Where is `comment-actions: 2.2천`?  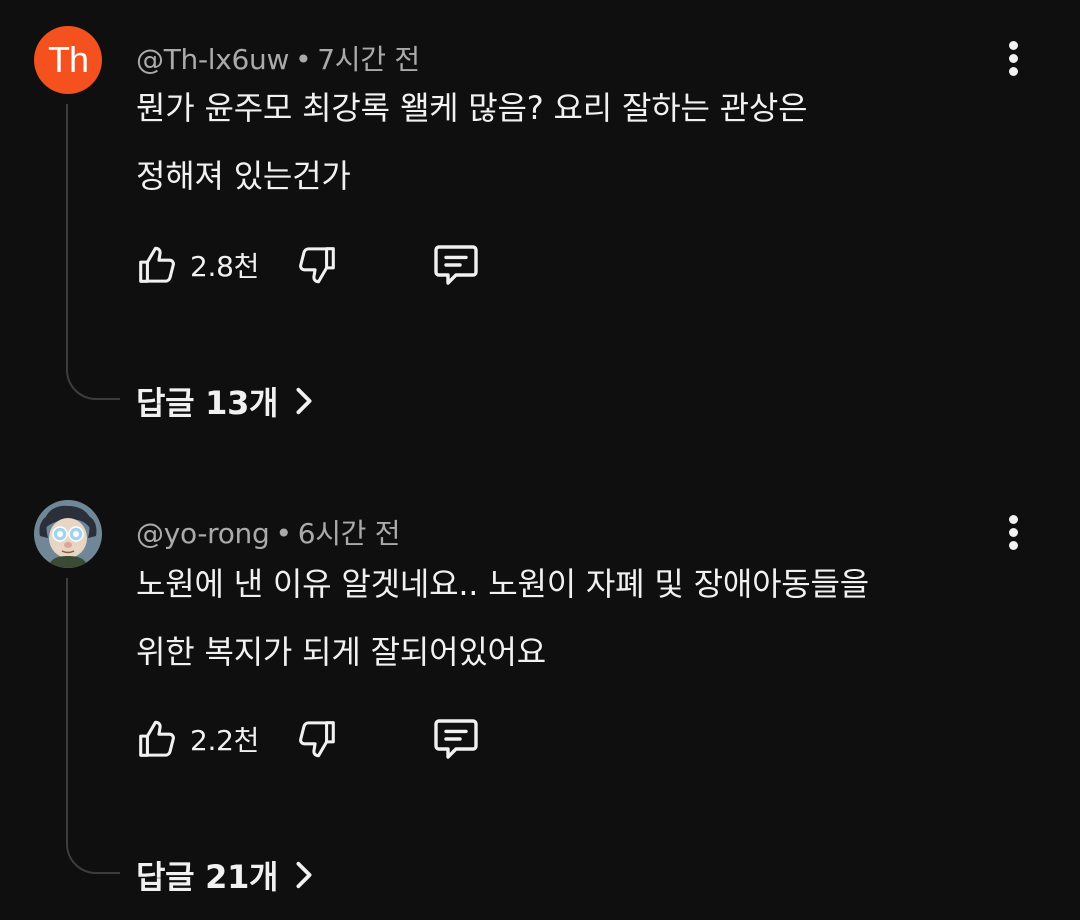
comment-actions: 2.2천 is located at coordinates (334, 739).